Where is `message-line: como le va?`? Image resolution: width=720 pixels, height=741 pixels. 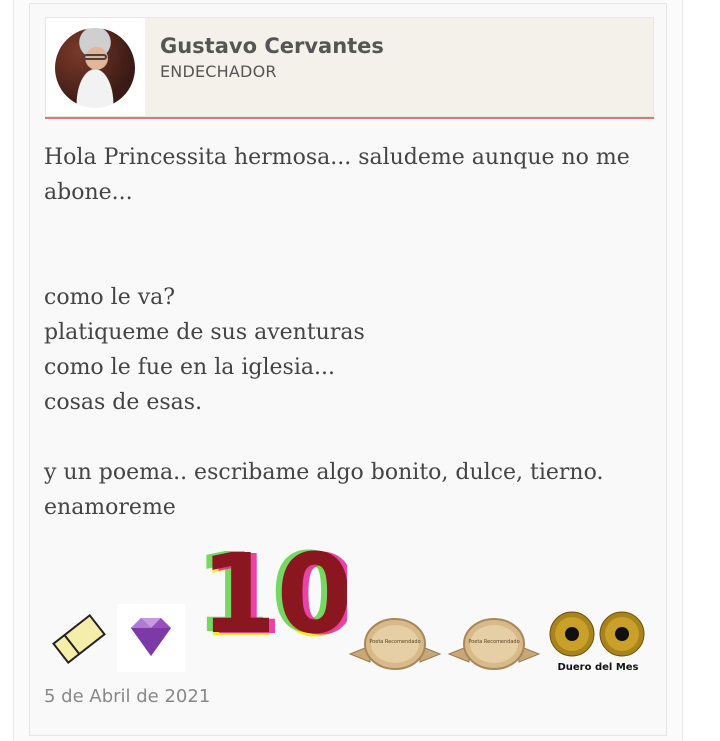 message-line: como le va? is located at coordinates (110, 297).